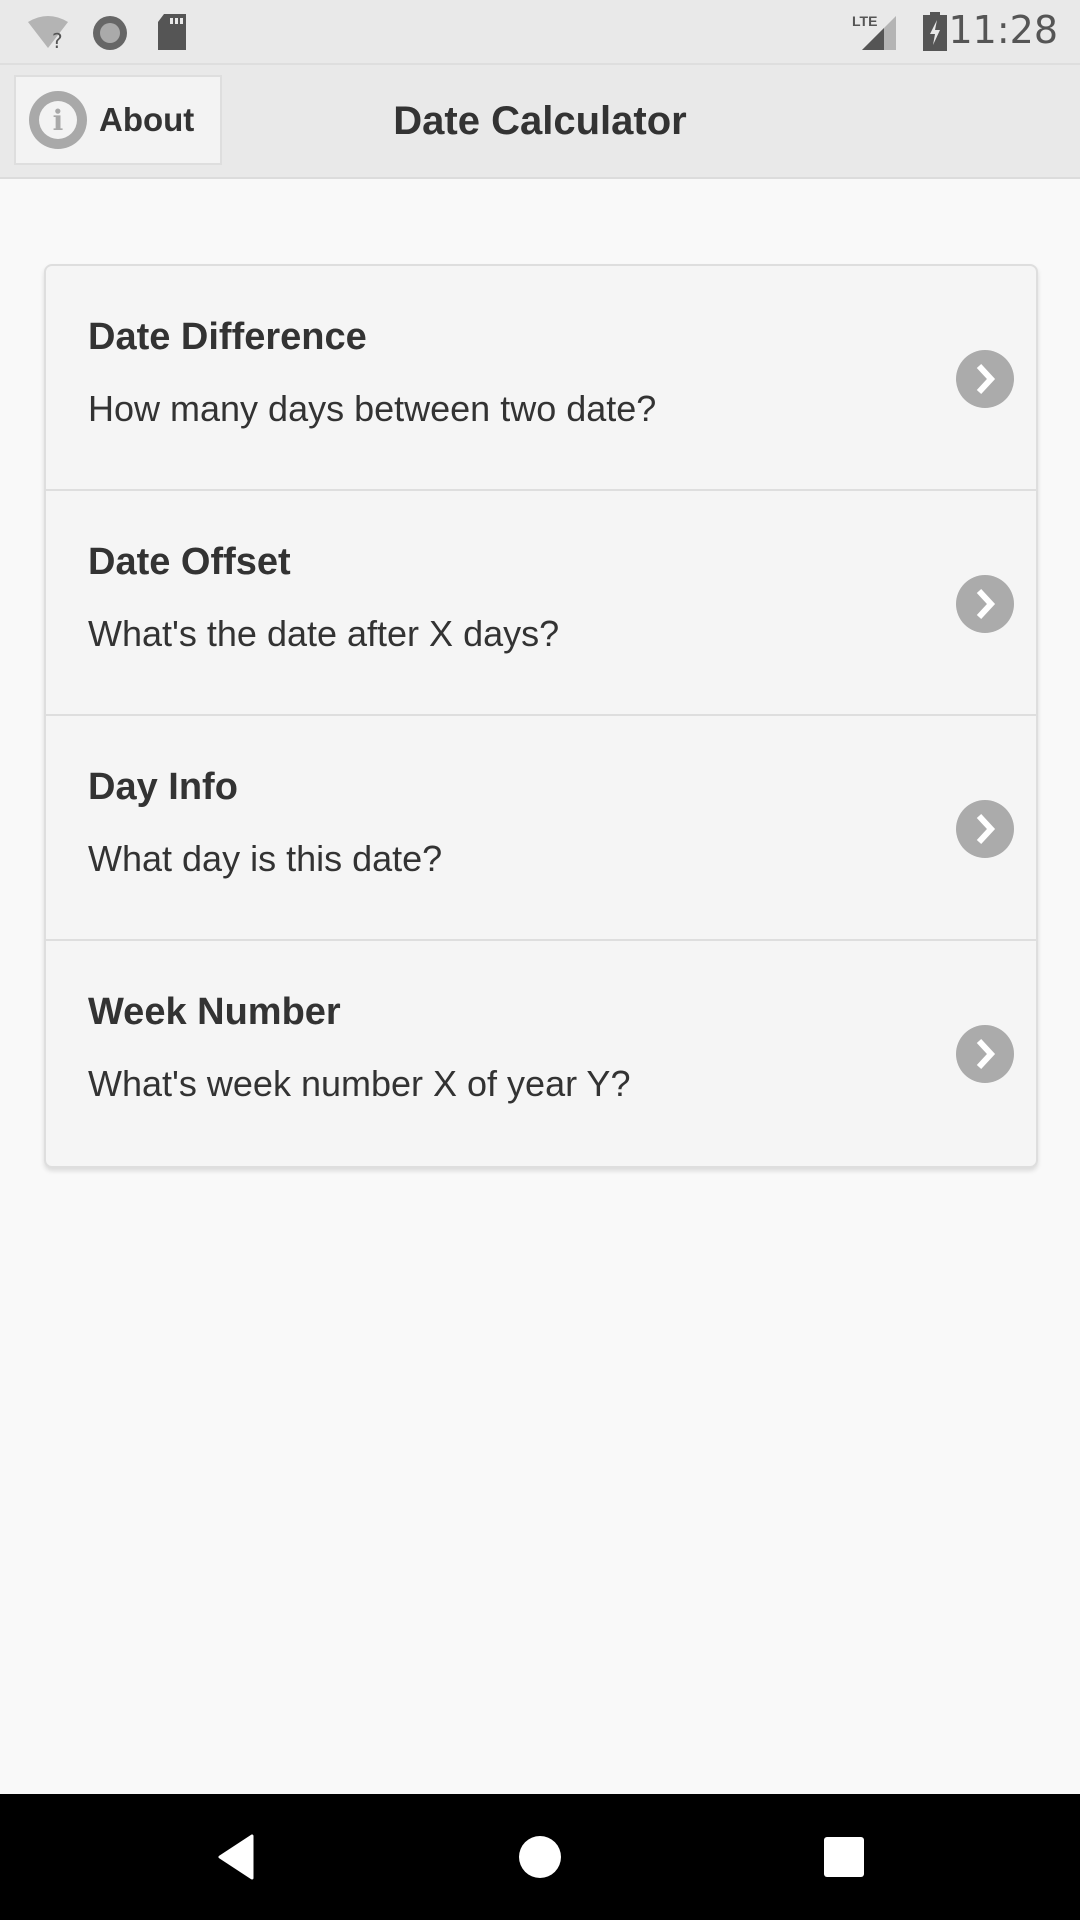 This screenshot has width=1080, height=1920. I want to click on menu-item-title: Week Number, so click(214, 1012).